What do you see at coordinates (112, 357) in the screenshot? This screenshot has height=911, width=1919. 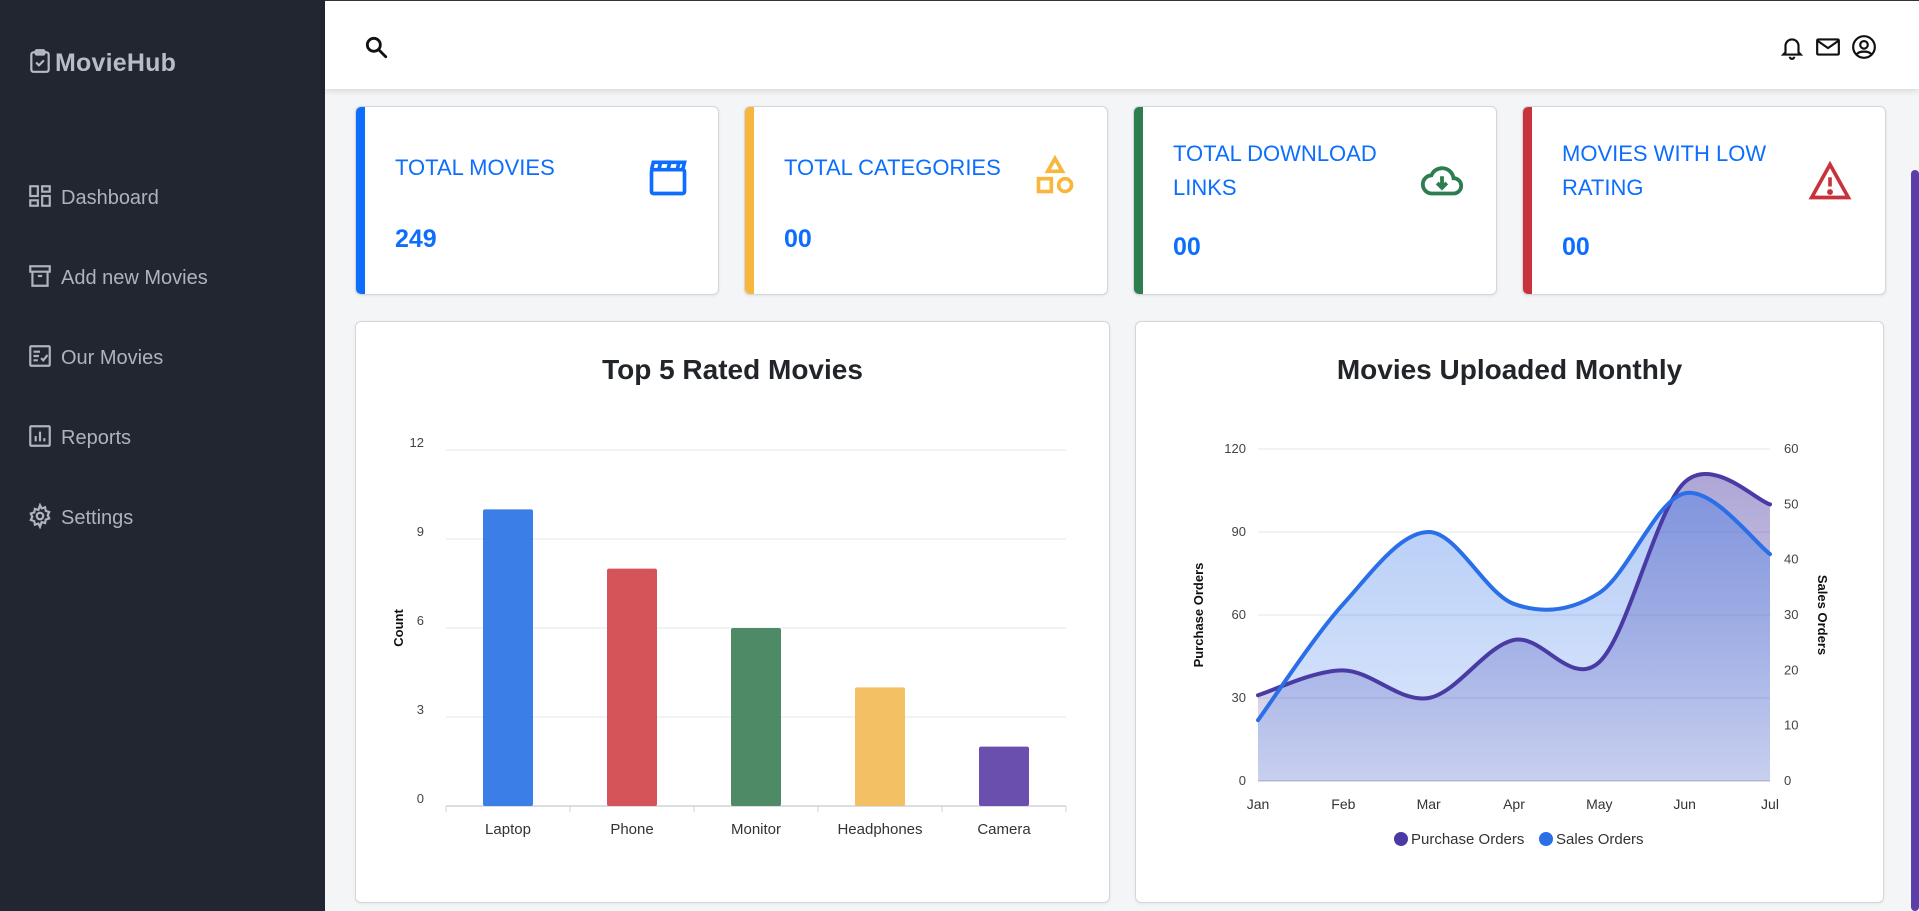 I see `sidebar-item-label: Our Movies` at bounding box center [112, 357].